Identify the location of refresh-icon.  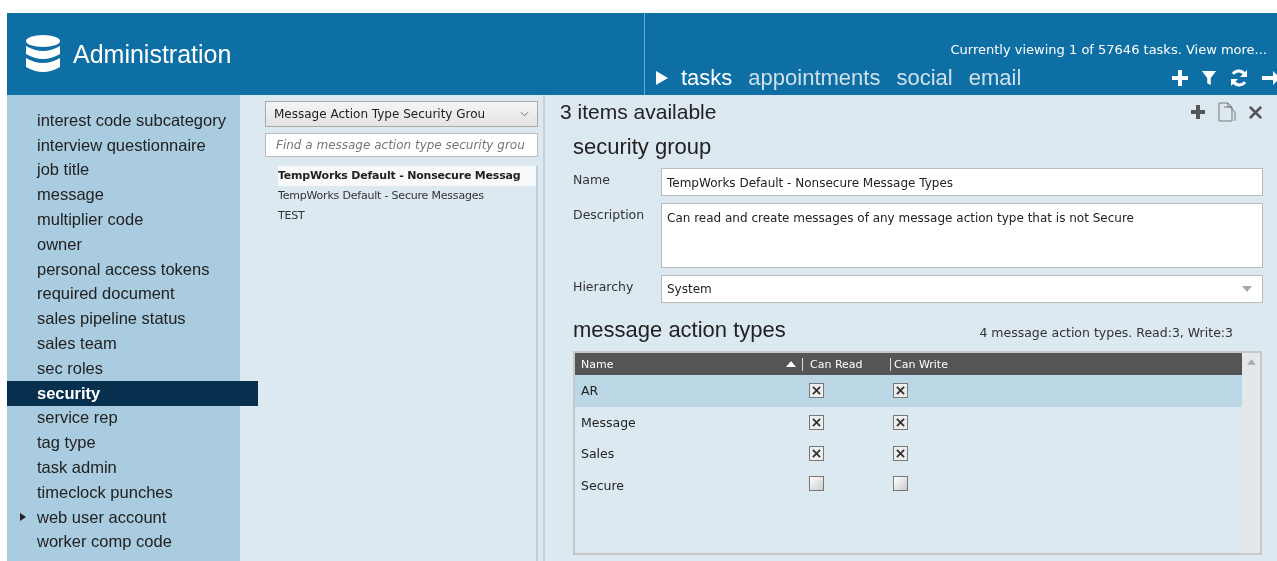
(1239, 78).